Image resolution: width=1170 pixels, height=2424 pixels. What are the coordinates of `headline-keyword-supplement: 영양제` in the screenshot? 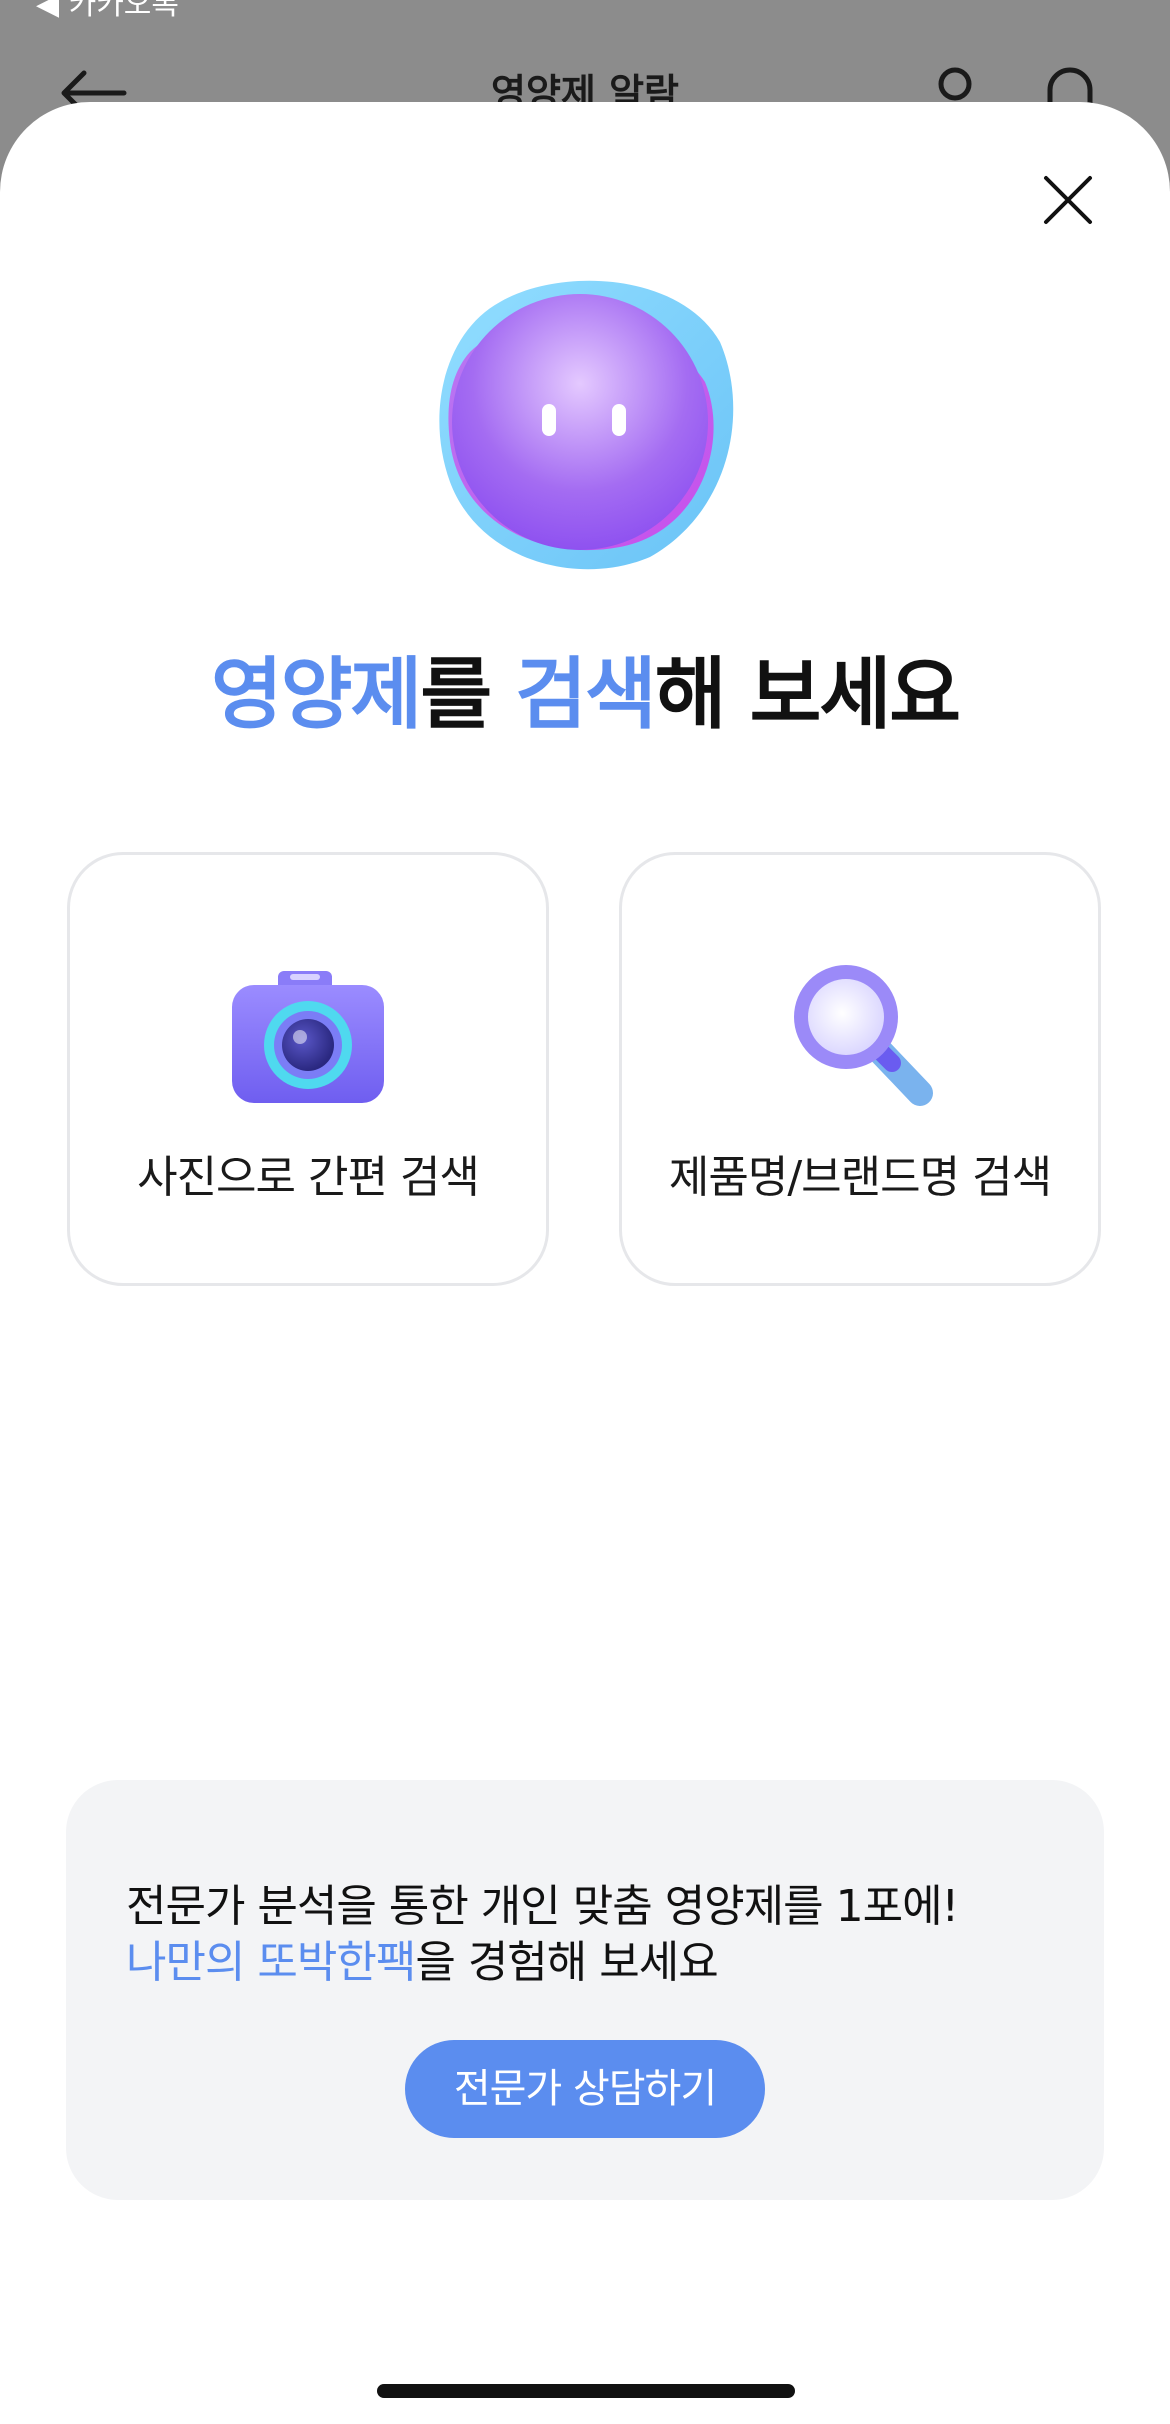 It's located at (316, 695).